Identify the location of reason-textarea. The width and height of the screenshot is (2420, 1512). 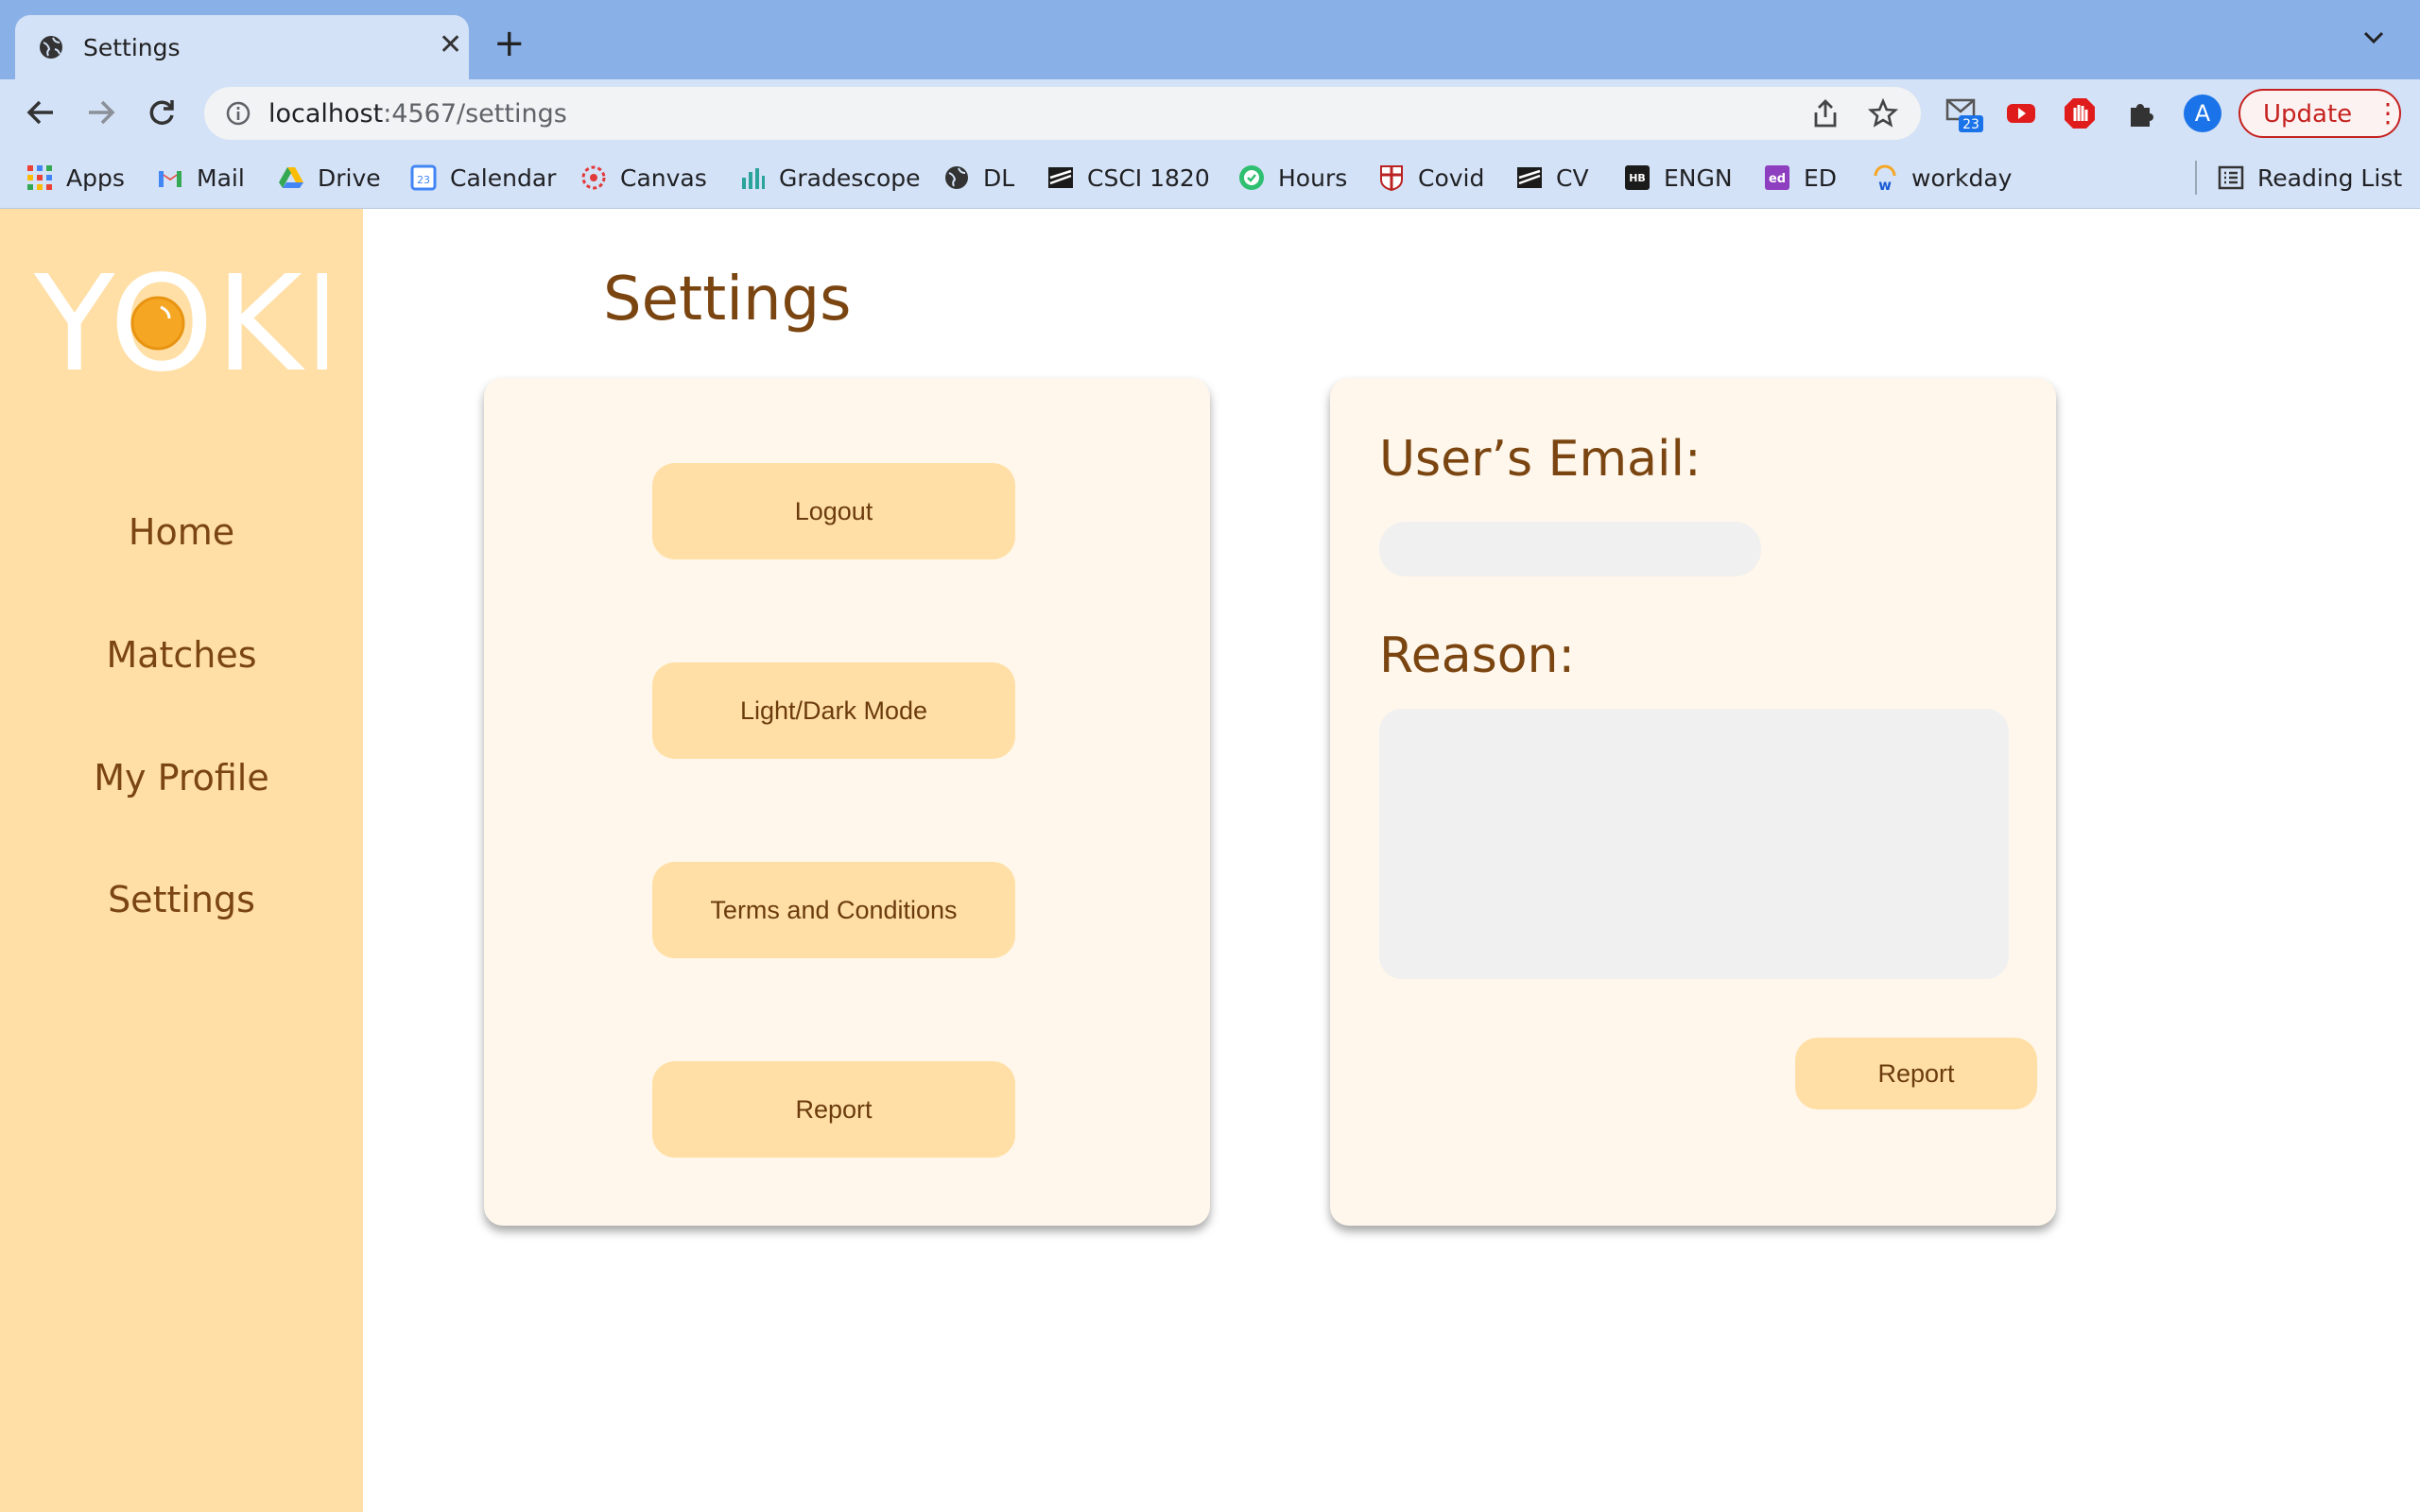
(1694, 844).